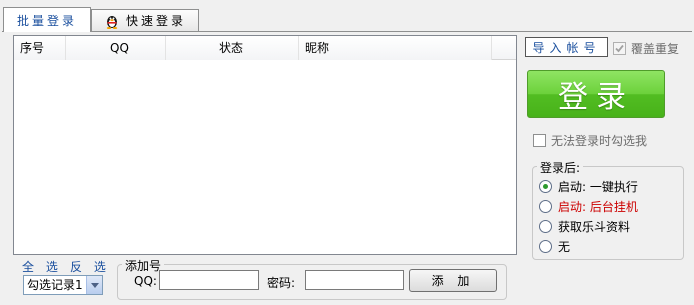 This screenshot has width=694, height=305. I want to click on password-input, so click(354, 280).